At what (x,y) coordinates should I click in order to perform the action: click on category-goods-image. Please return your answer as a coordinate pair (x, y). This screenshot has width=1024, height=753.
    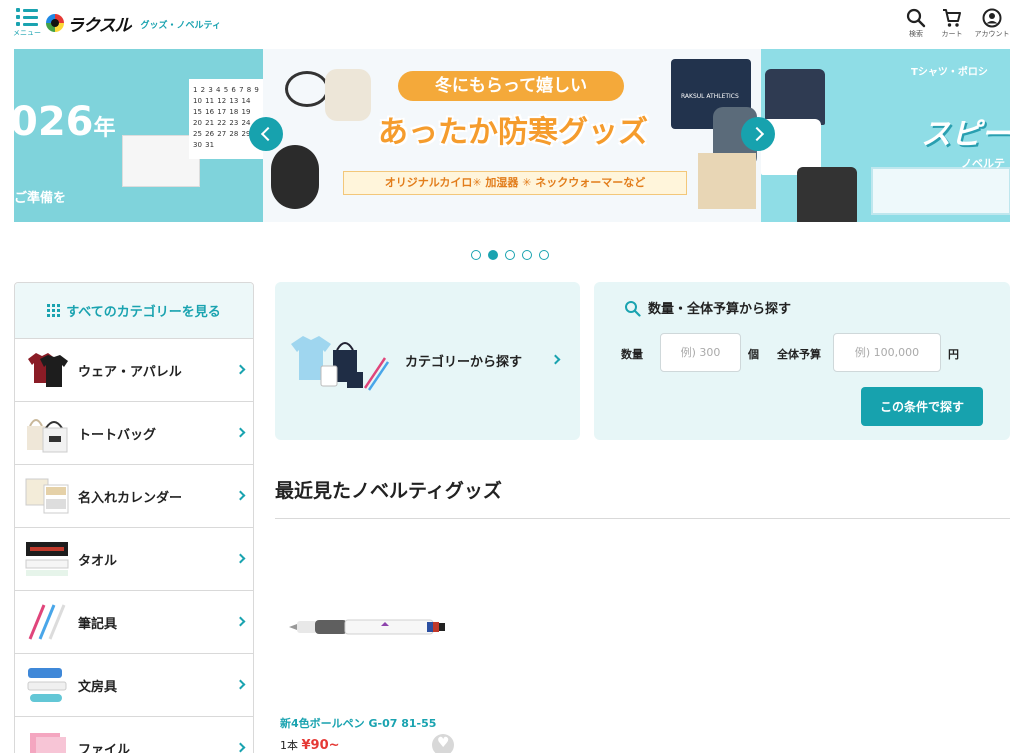
    Looking at the image, I should click on (340, 363).